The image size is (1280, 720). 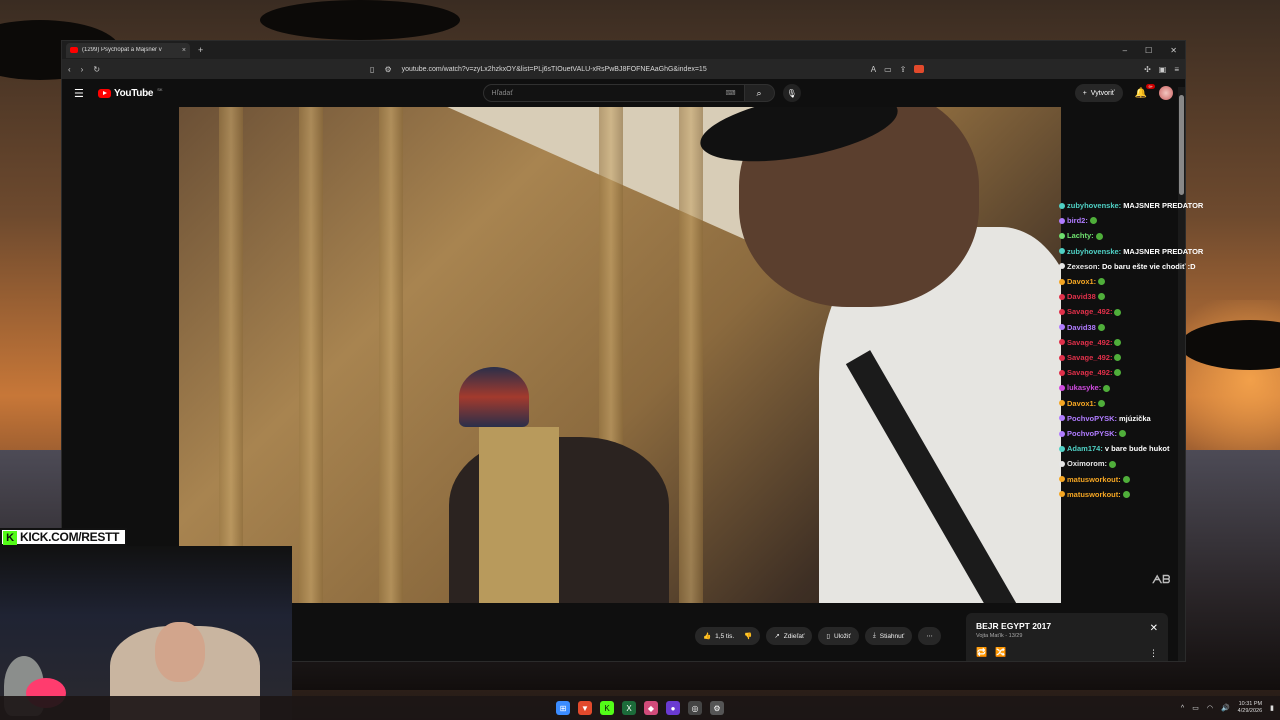 What do you see at coordinates (1161, 580) in the screenshot?
I see `channel-watermark-icon: ᗅᗷ` at bounding box center [1161, 580].